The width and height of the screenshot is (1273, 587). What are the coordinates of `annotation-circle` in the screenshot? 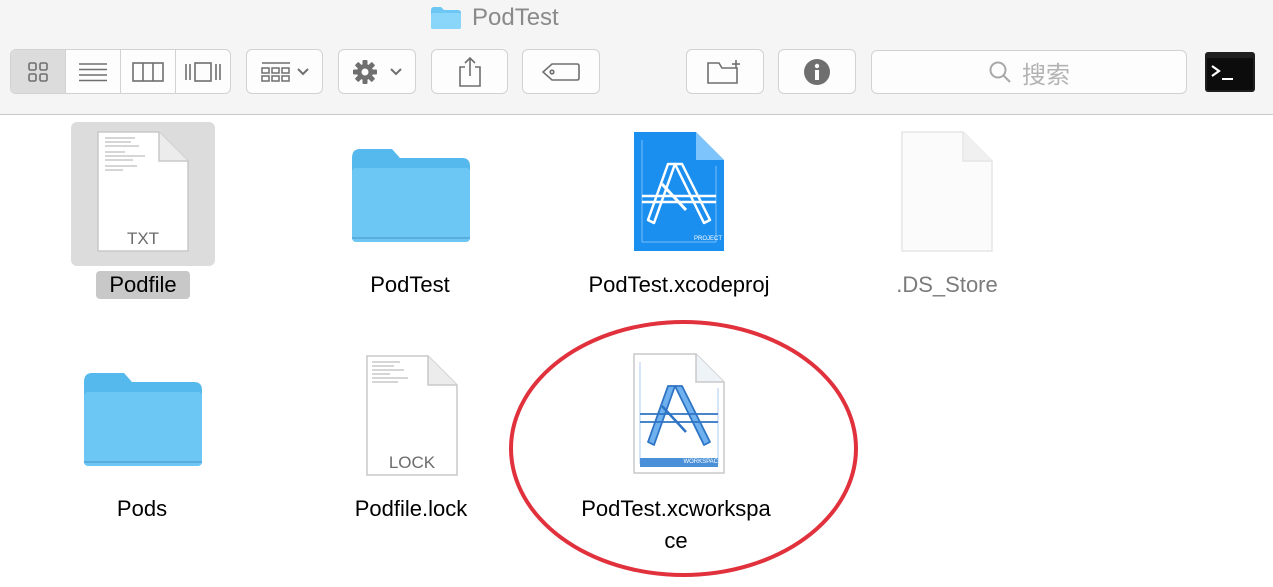 It's located at (683, 448).